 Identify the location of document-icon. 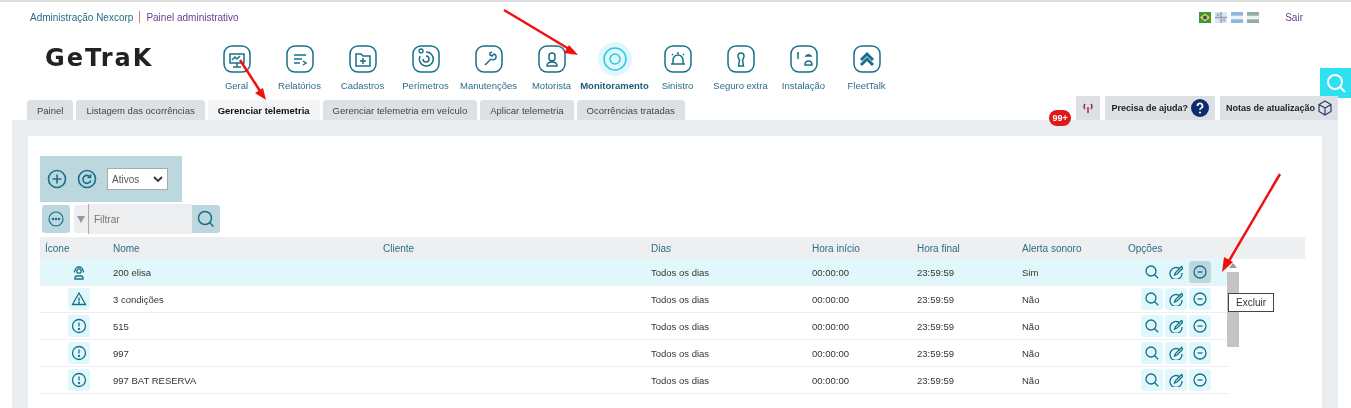
(299, 59).